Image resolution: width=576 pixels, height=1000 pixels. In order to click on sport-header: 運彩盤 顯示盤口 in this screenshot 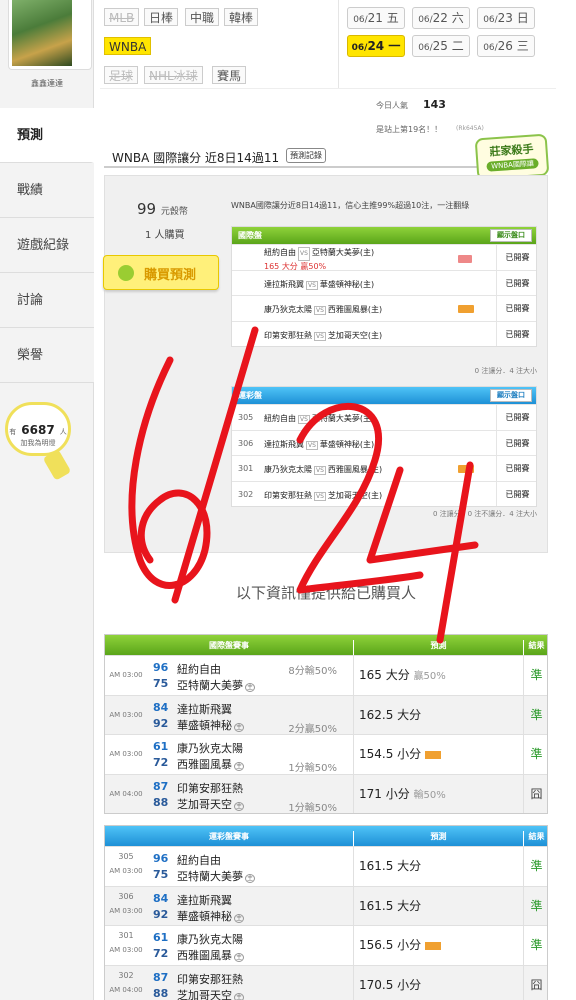, I will do `click(384, 395)`.